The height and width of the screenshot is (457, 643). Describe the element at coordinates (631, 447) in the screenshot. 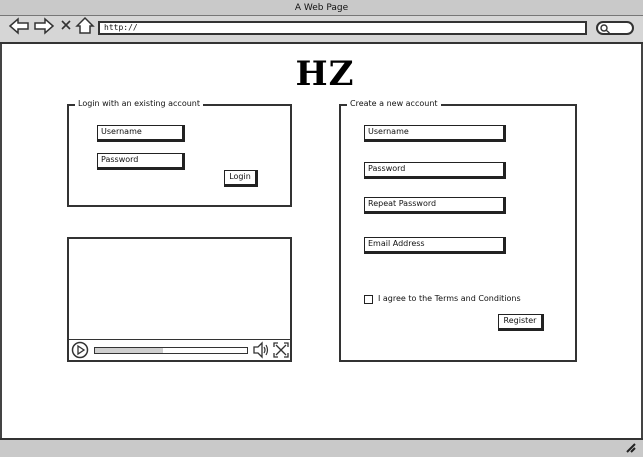

I see `resize-grip-icon` at that location.